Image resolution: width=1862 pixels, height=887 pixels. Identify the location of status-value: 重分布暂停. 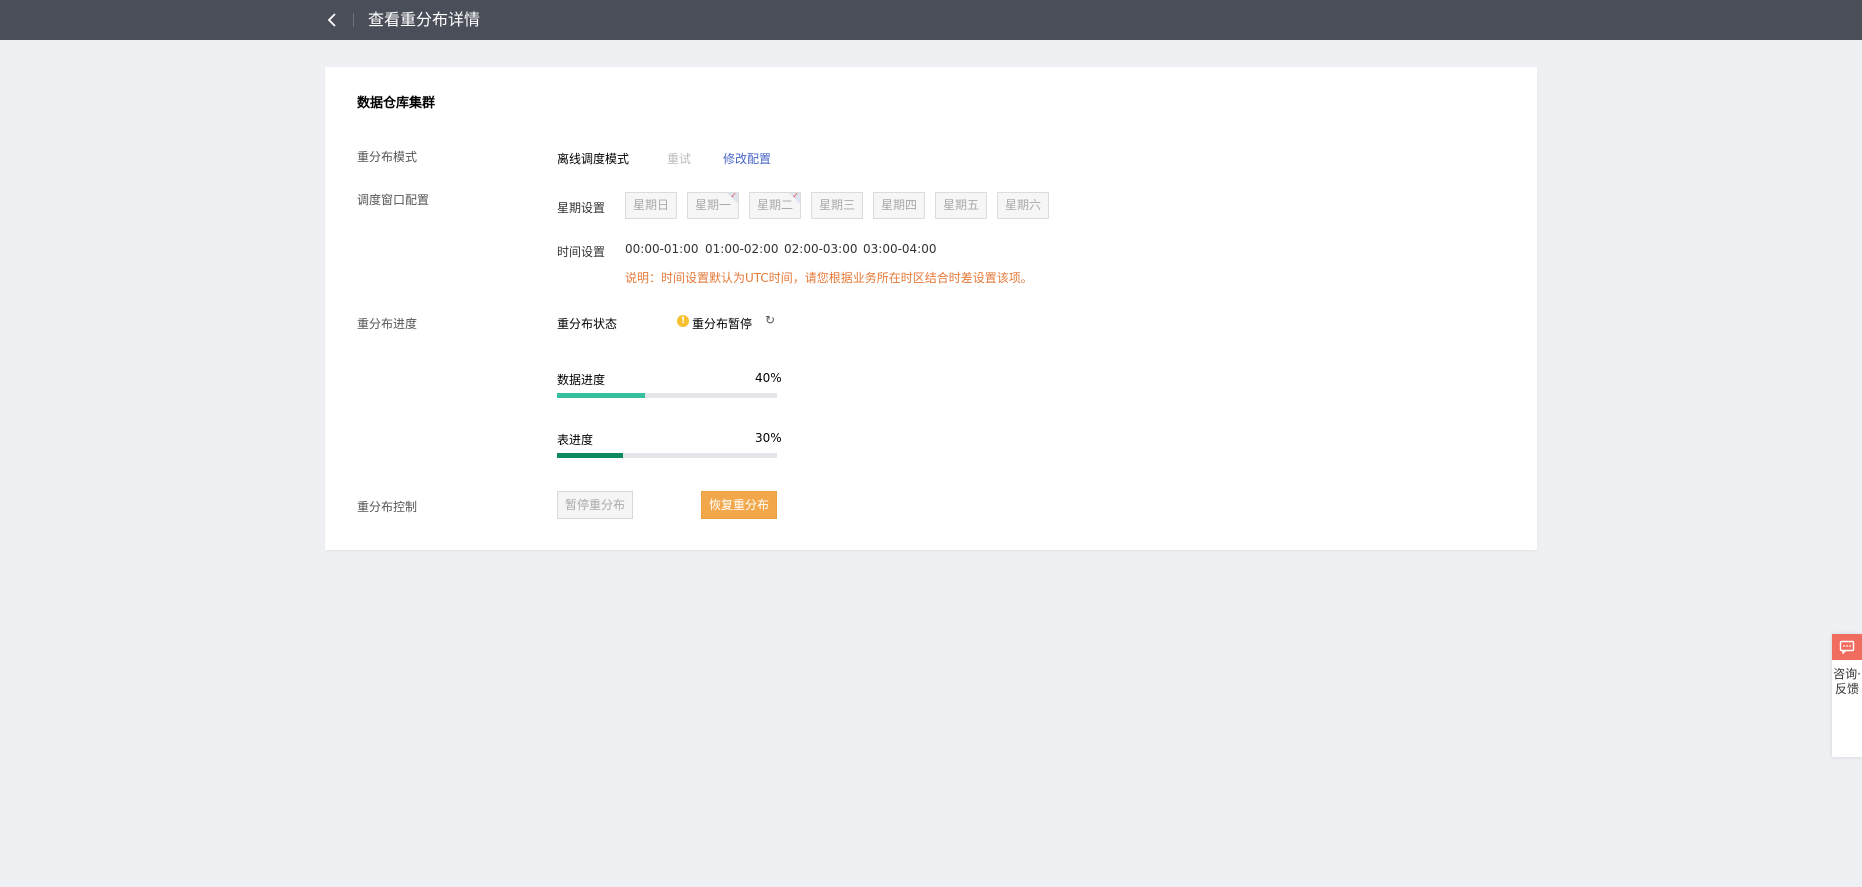
(722, 324).